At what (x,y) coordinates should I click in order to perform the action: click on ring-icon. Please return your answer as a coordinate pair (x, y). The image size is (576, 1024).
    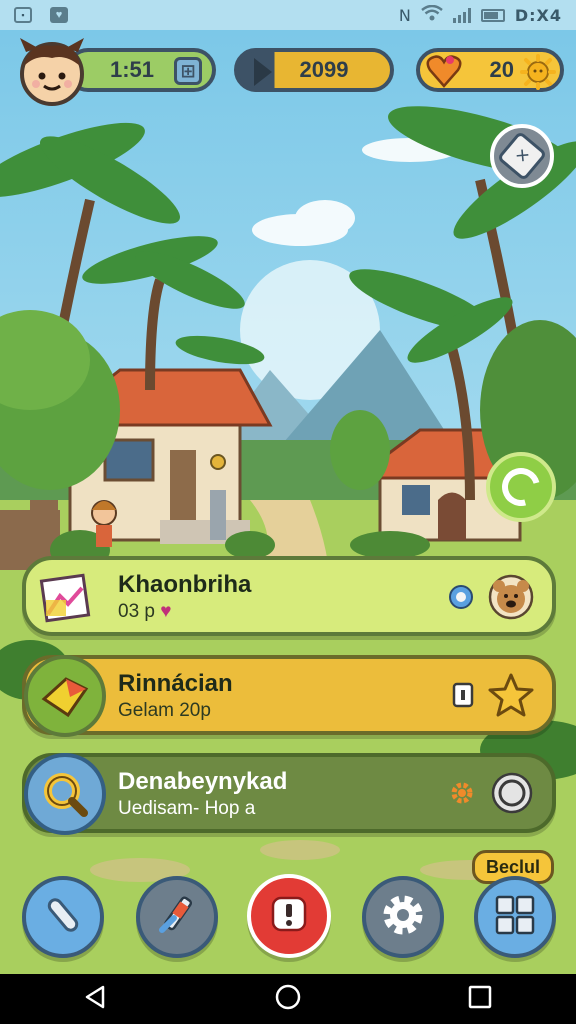
    Looking at the image, I should click on (512, 795).